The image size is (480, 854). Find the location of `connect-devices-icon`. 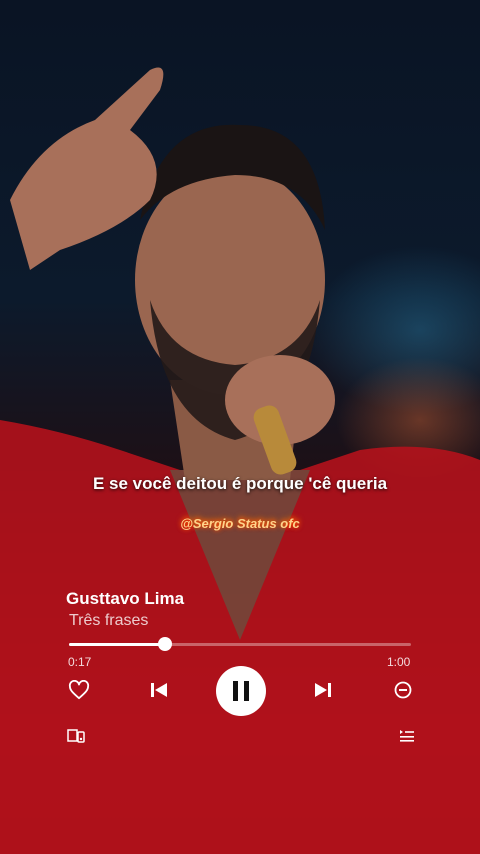

connect-devices-icon is located at coordinates (76, 736).